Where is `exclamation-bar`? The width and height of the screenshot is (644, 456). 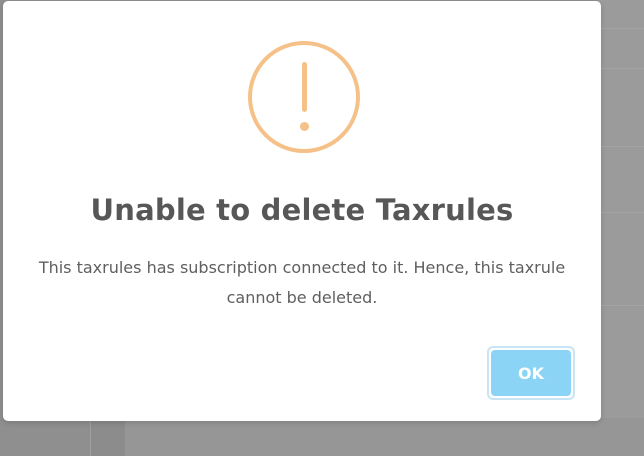
exclamation-bar is located at coordinates (304, 87).